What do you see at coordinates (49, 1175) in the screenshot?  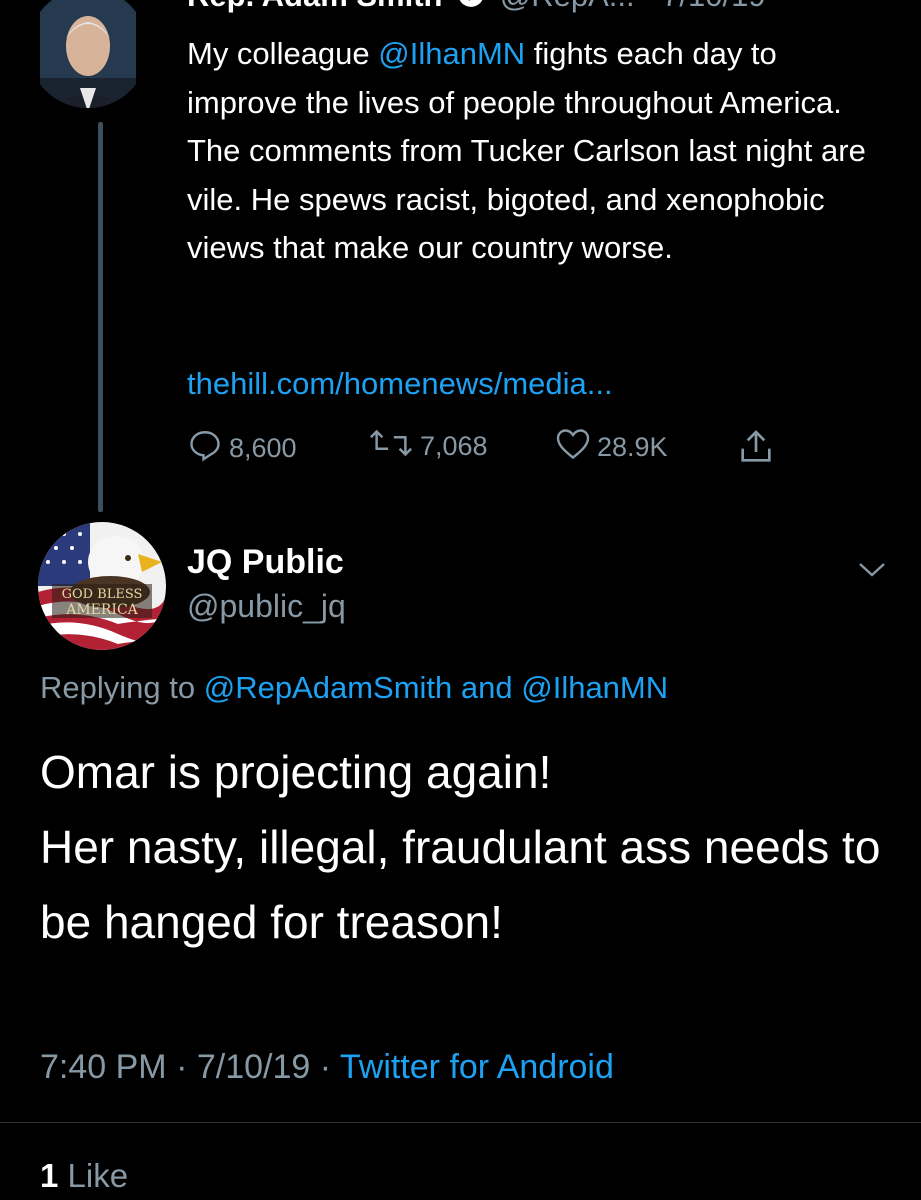 I see `like-count: 1` at bounding box center [49, 1175].